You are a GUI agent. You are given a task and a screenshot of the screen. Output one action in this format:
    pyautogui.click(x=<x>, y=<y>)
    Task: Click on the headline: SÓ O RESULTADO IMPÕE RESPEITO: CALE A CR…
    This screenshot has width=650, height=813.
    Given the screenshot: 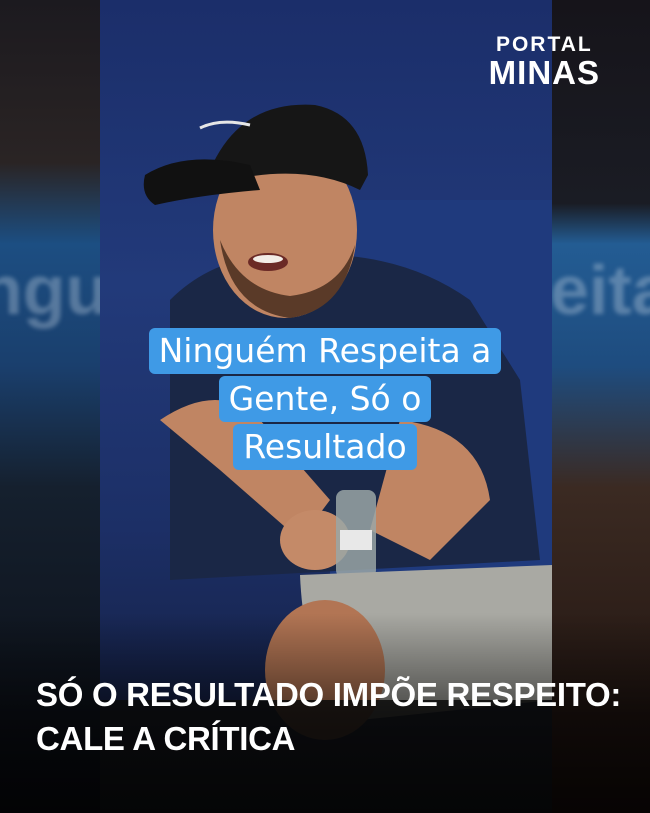 What is the action you would take?
    pyautogui.click(x=329, y=717)
    